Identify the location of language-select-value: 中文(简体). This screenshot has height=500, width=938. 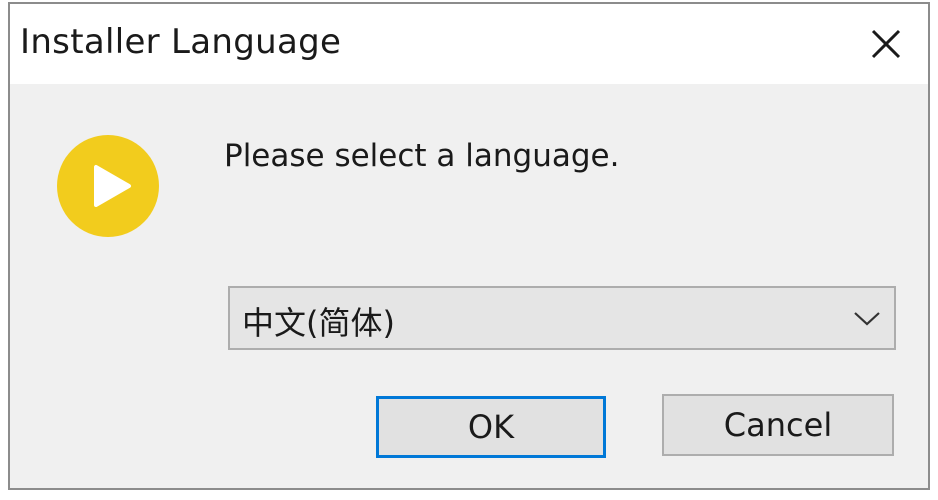
(318, 323).